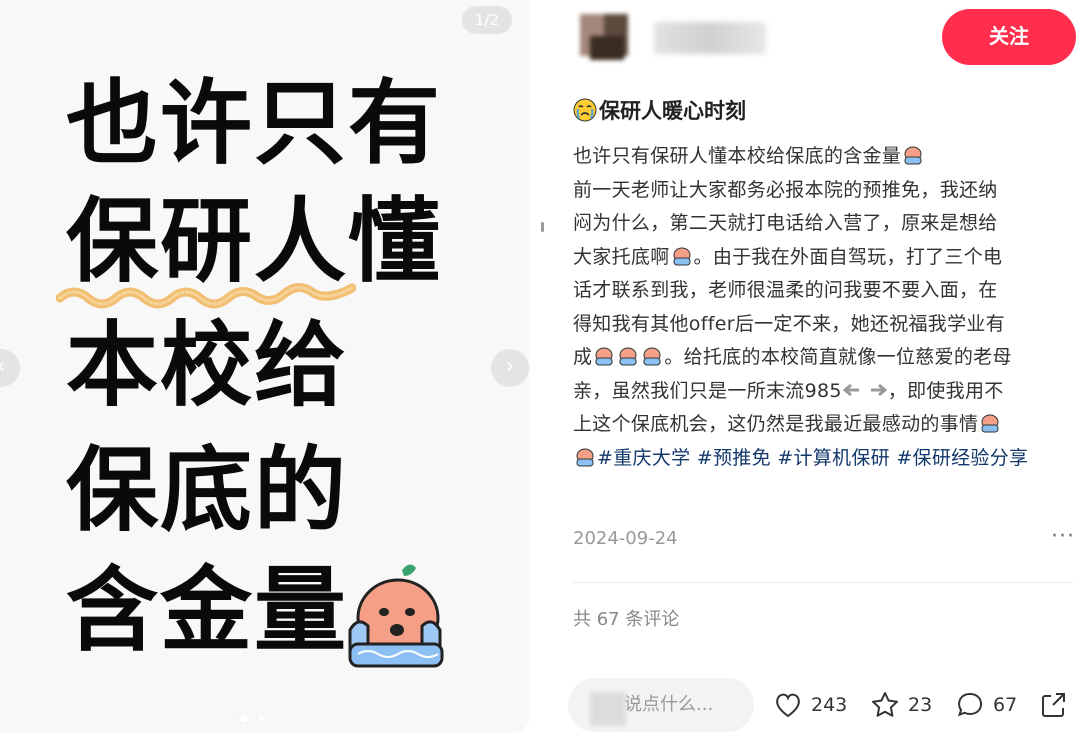 This screenshot has width=1080, height=733. What do you see at coordinates (789, 323) in the screenshot?
I see `body-text: 得知我有其他offer后一定不来，她还祝福我学业有` at bounding box center [789, 323].